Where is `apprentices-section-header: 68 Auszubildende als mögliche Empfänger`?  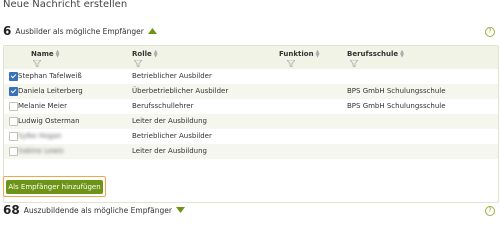
apprentices-section-header: 68 Auszubildende als mögliche Empfänger is located at coordinates (94, 210).